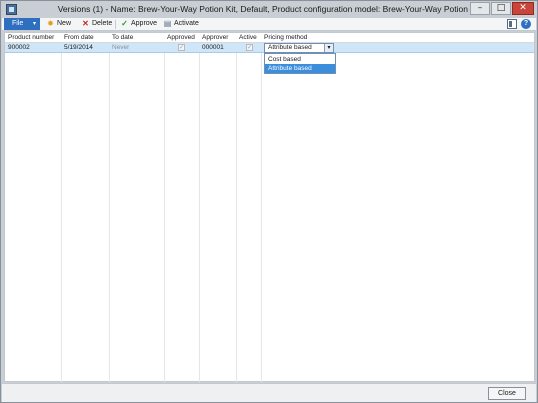  Describe the element at coordinates (186, 23) in the screenshot. I see `activate-label: Activate` at that location.